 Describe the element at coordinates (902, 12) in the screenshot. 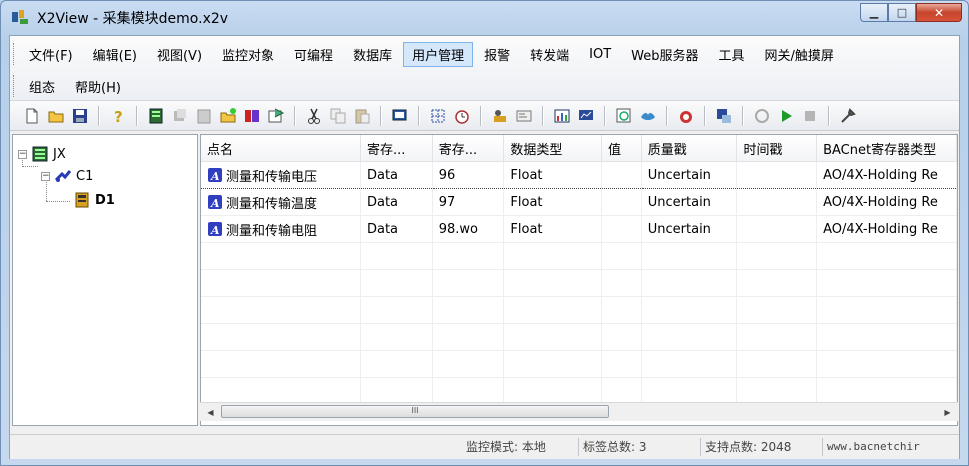

I see `maximize-button: □` at that location.